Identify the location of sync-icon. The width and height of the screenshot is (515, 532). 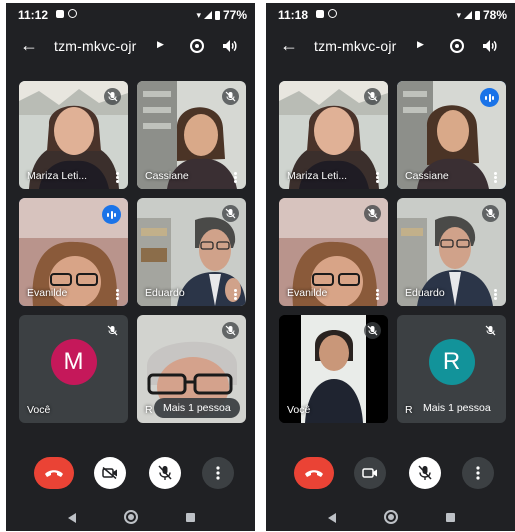
(72, 13).